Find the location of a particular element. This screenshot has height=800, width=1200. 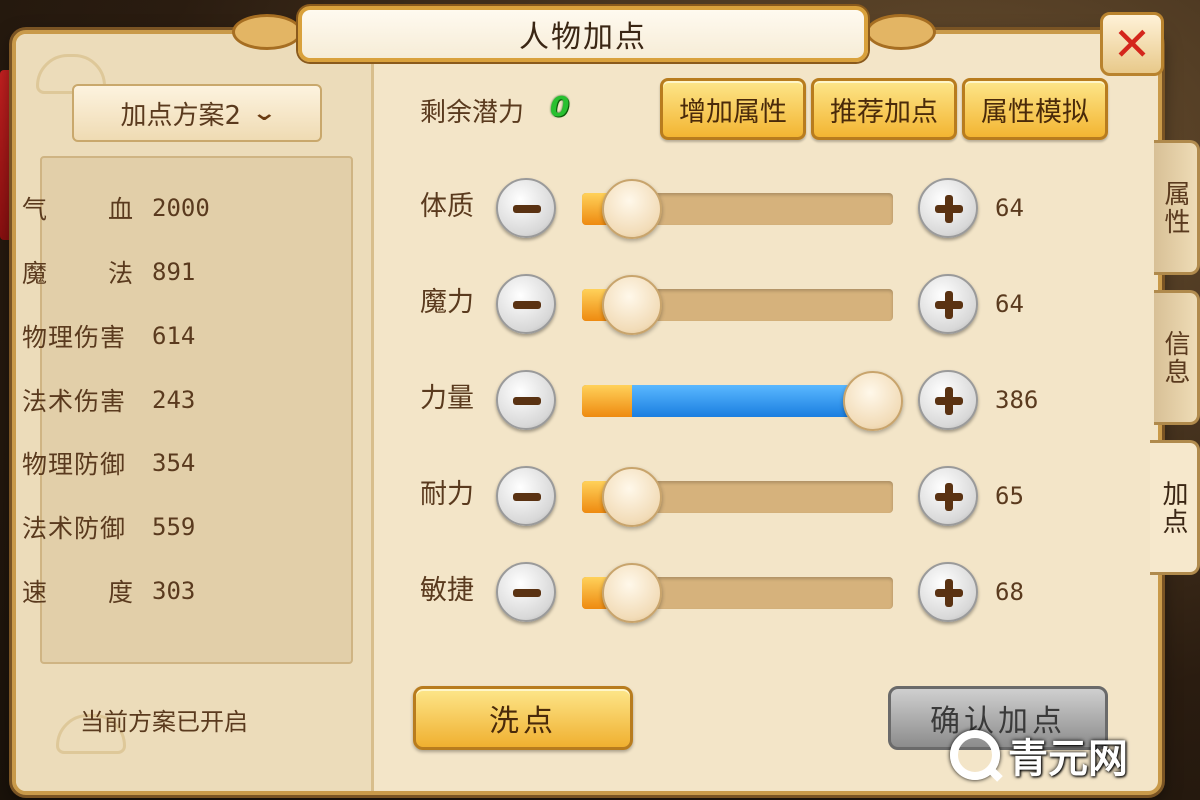

side-tab: 属性 is located at coordinates (1177, 207).